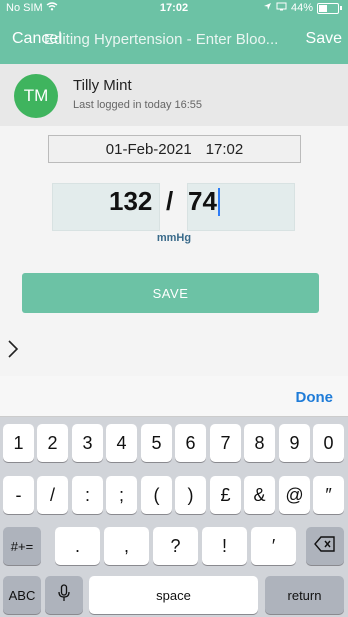 This screenshot has height=617, width=348. I want to click on dictation-key, so click(64, 595).